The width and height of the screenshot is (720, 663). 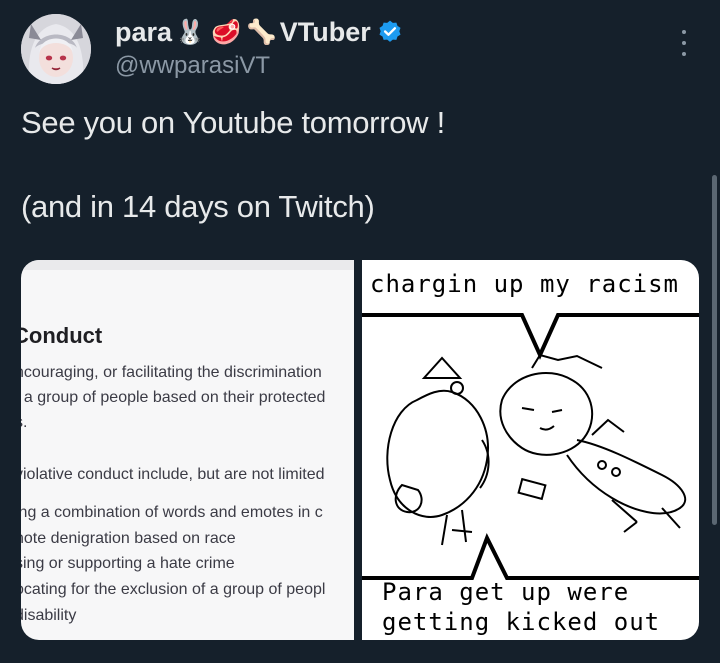 What do you see at coordinates (325, 32) in the screenshot?
I see `display-name-suffix: VTuber` at bounding box center [325, 32].